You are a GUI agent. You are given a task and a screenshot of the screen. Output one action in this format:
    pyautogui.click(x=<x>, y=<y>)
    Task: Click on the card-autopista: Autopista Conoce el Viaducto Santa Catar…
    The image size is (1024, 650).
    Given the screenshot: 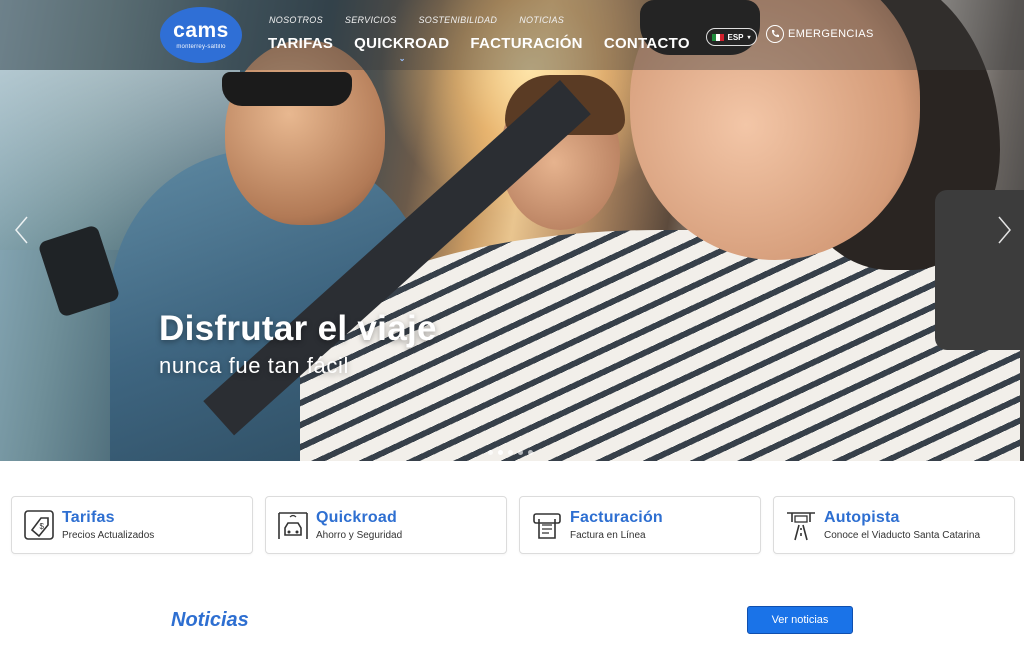 What is the action you would take?
    pyautogui.click(x=894, y=525)
    